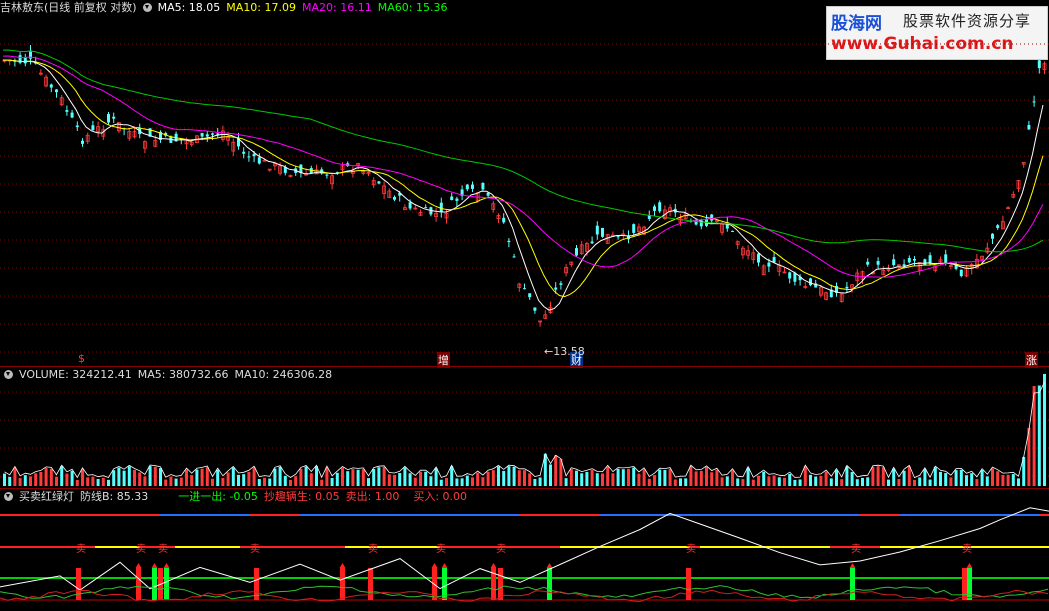 This screenshot has width=1049, height=611. I want to click on sell-signal-label: 卖, so click(441, 549).